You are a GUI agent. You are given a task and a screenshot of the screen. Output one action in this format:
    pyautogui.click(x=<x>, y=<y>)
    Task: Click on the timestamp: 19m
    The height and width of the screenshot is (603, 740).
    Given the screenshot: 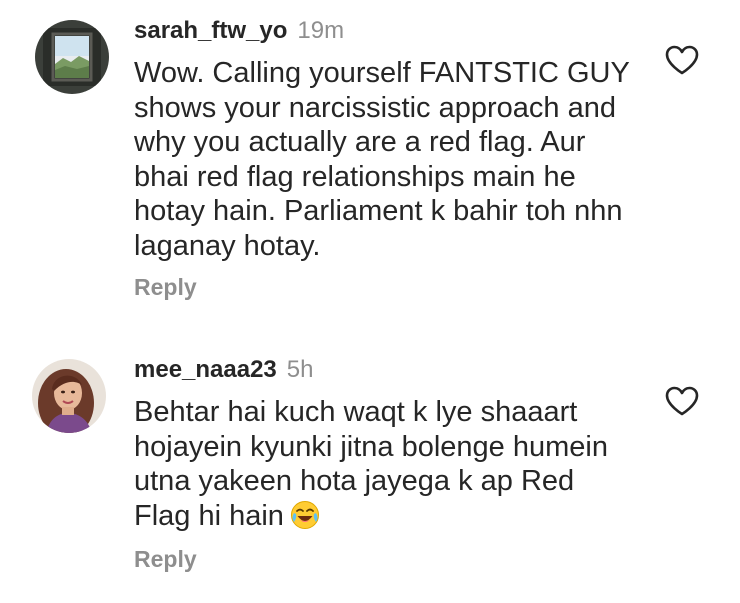 What is the action you would take?
    pyautogui.click(x=321, y=30)
    